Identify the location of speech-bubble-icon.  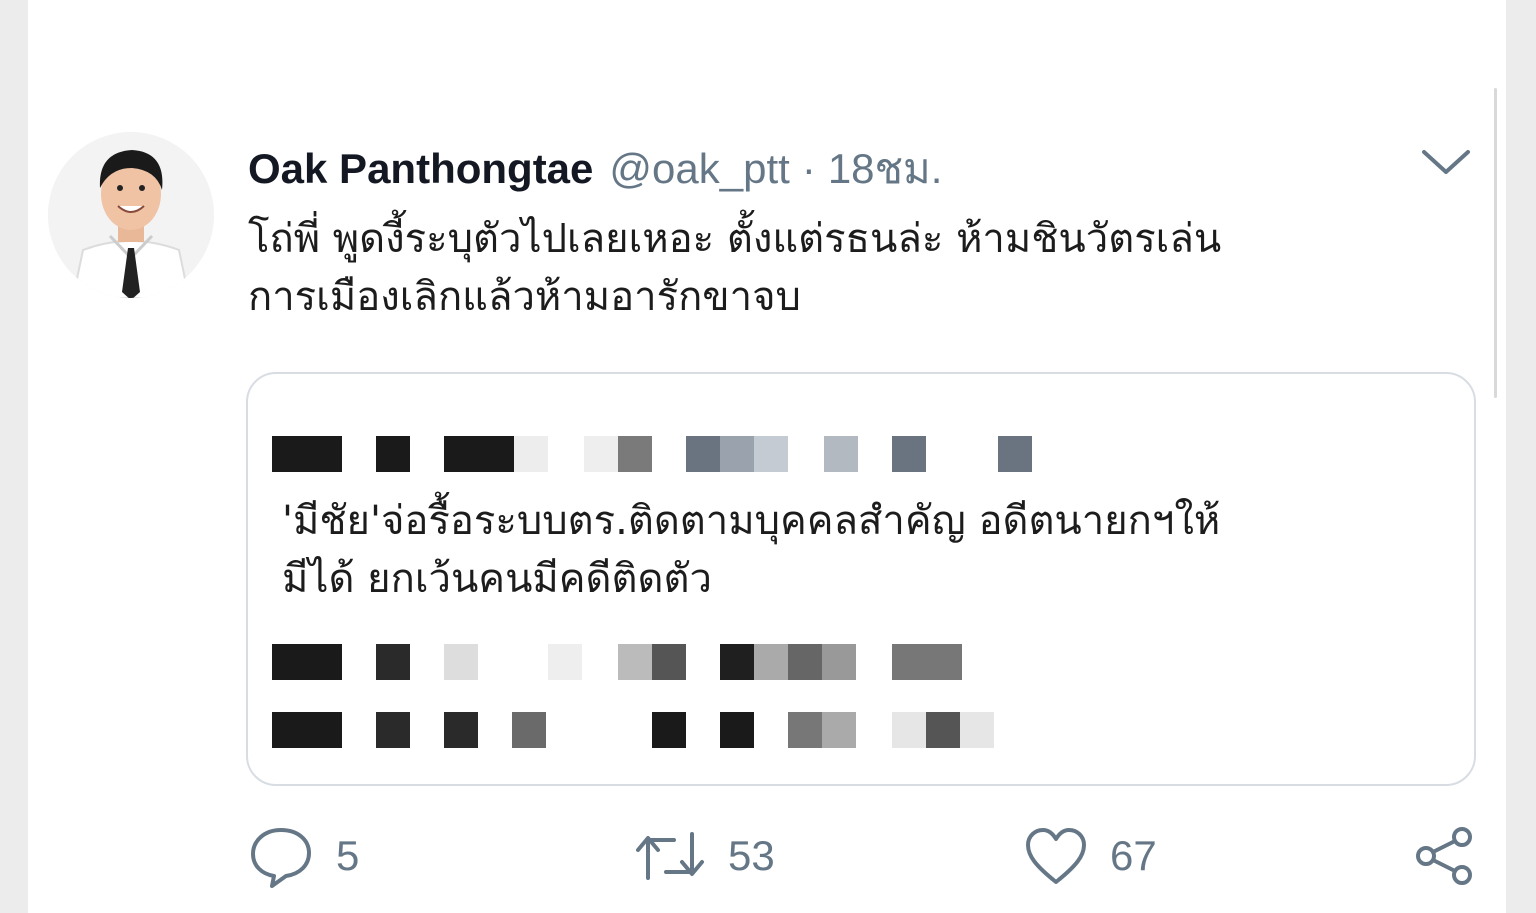
(281, 858).